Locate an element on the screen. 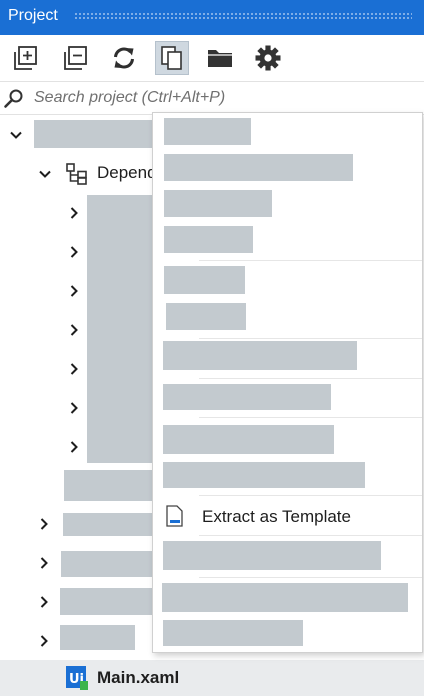  expand-all-button is located at coordinates (26, 58).